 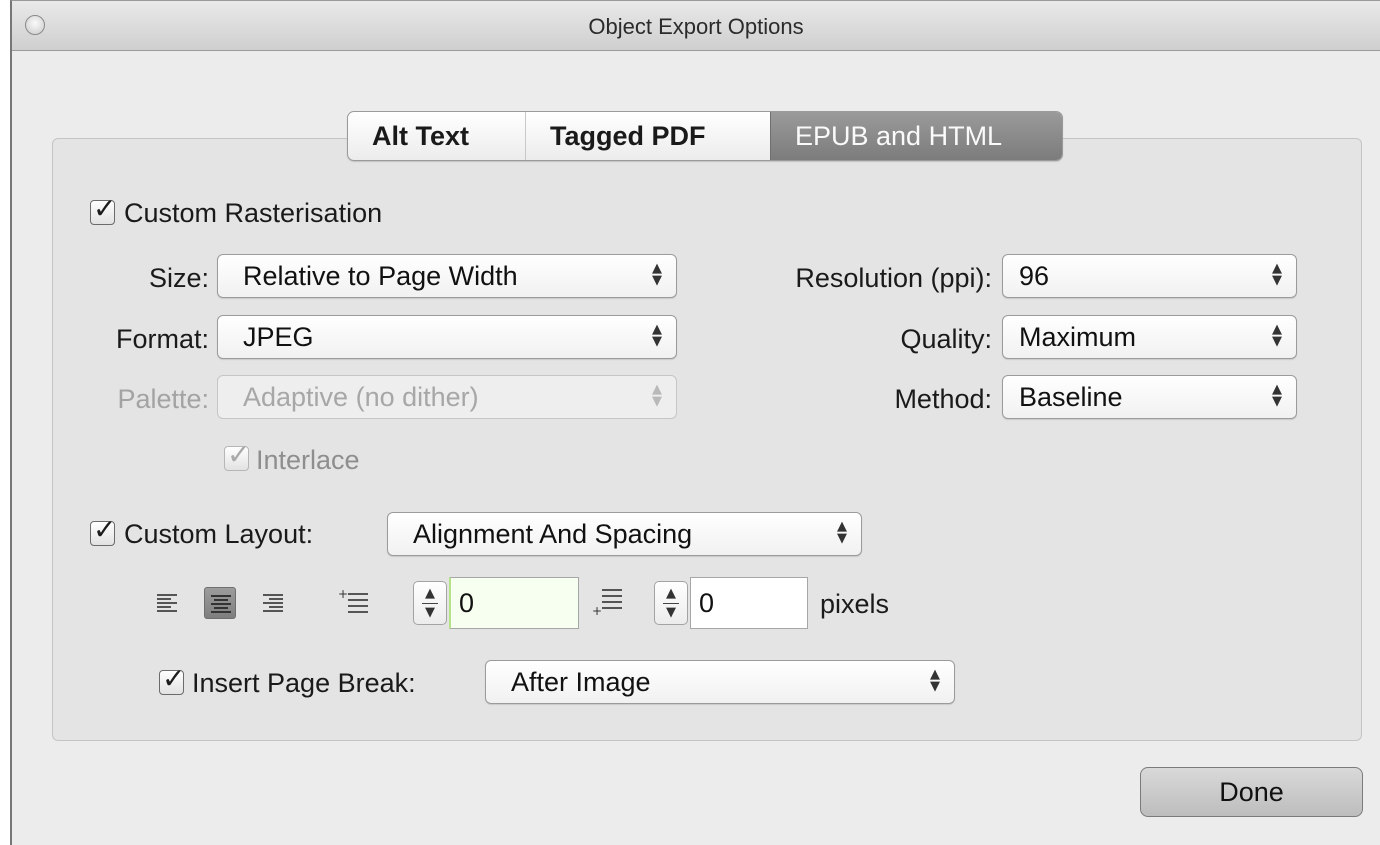 I want to click on custom-layout-select: Alignment And Spacing ▲ ▼, so click(x=624, y=534).